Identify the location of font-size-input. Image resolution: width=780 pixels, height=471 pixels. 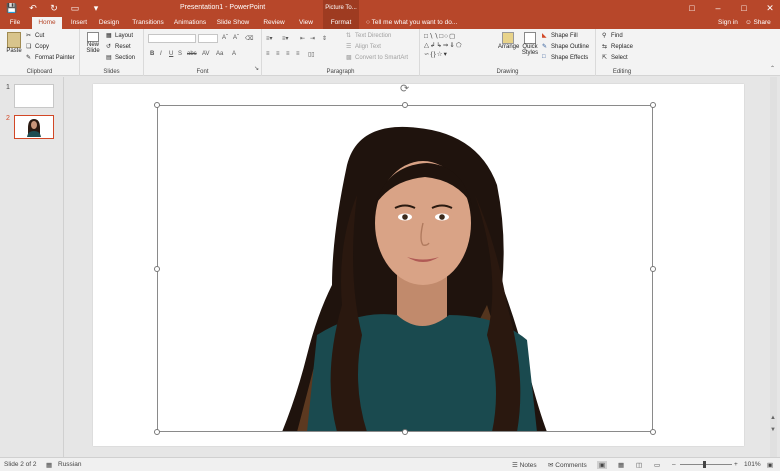
(208, 38).